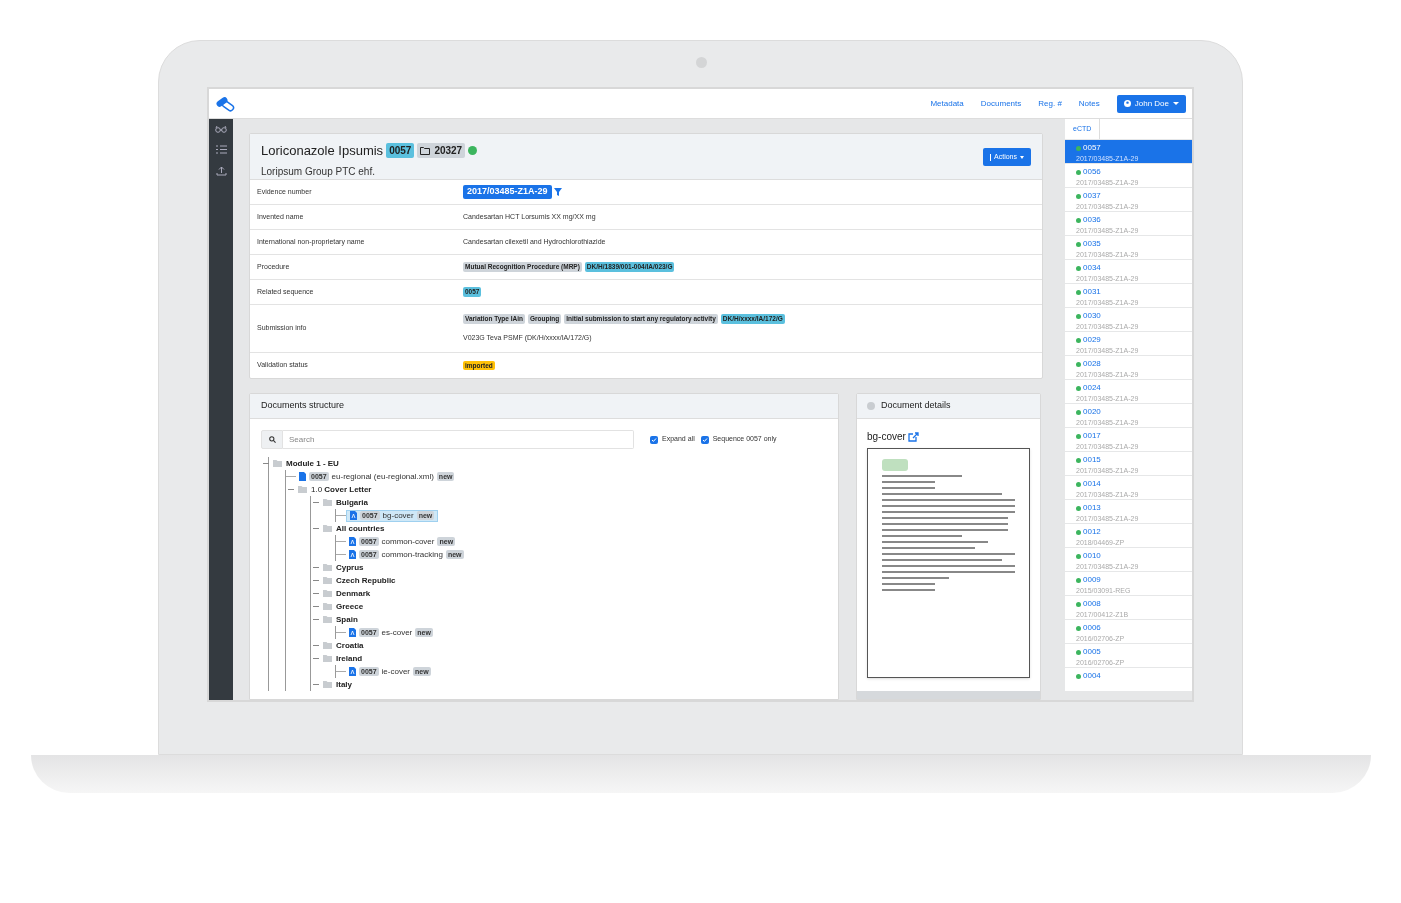 The image size is (1401, 903). Describe the element at coordinates (441, 151) in the screenshot. I see `folder-badge: 20327` at that location.